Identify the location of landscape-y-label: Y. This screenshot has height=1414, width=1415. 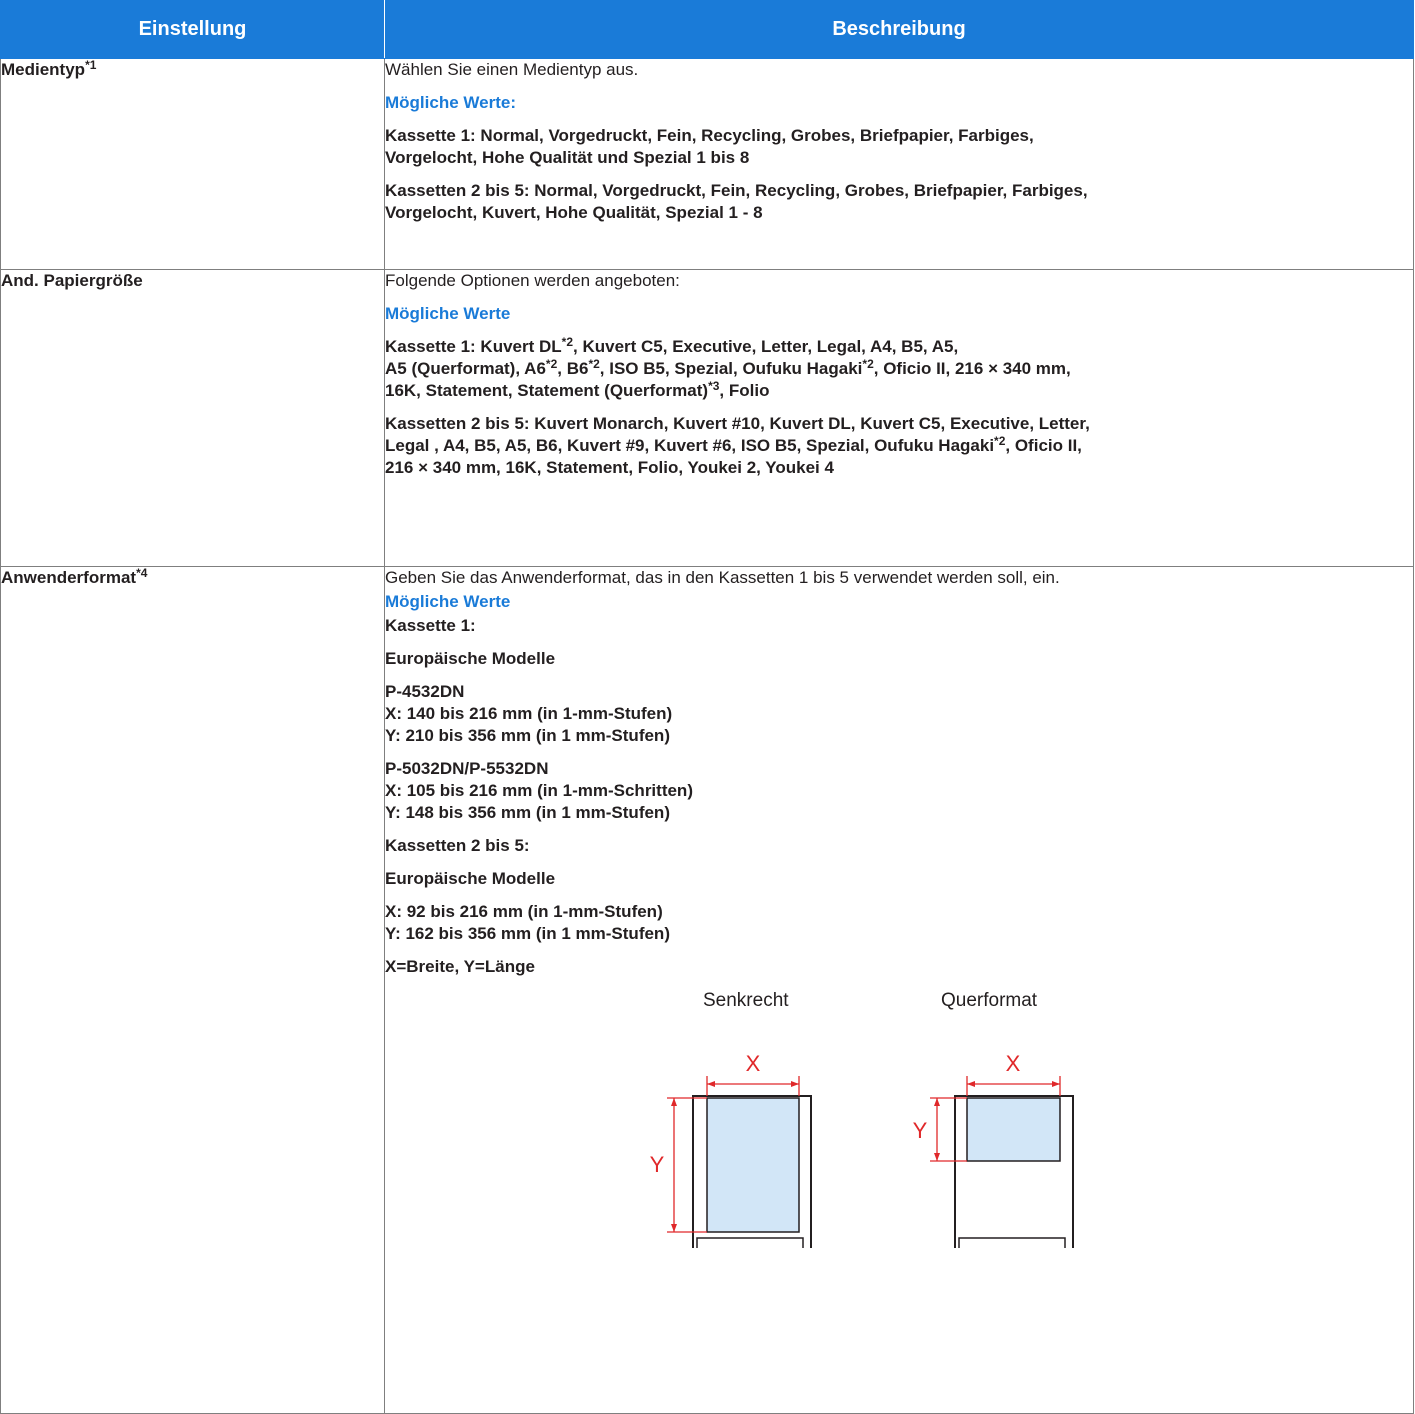
(920, 1130).